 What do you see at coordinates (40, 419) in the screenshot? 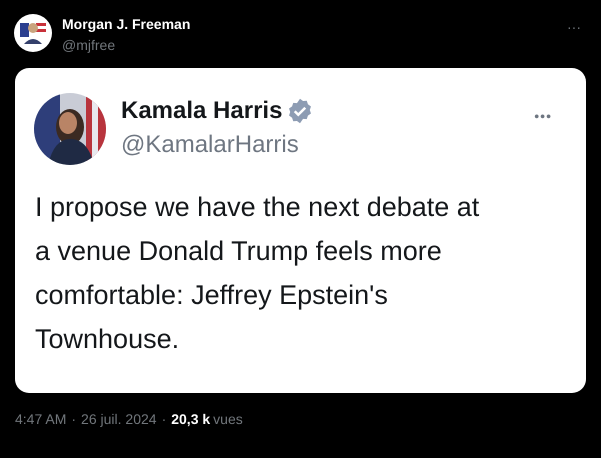
I see `post-time: 4:47 AM` at bounding box center [40, 419].